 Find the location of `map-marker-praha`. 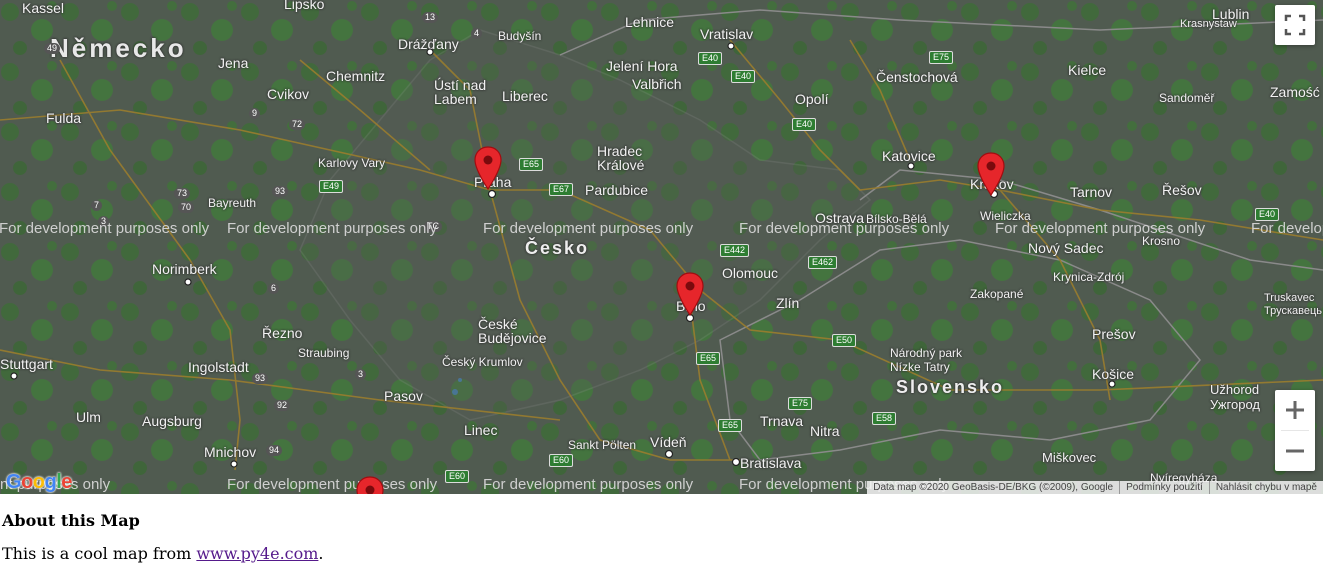

map-marker-praha is located at coordinates (488, 168).